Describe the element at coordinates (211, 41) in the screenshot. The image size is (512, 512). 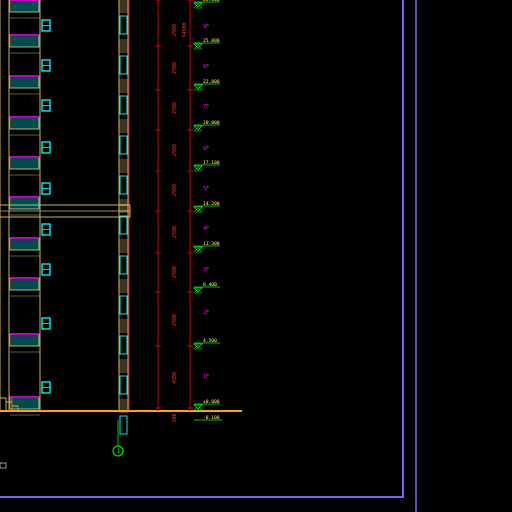
I see `elevation-label: 25.800` at that location.